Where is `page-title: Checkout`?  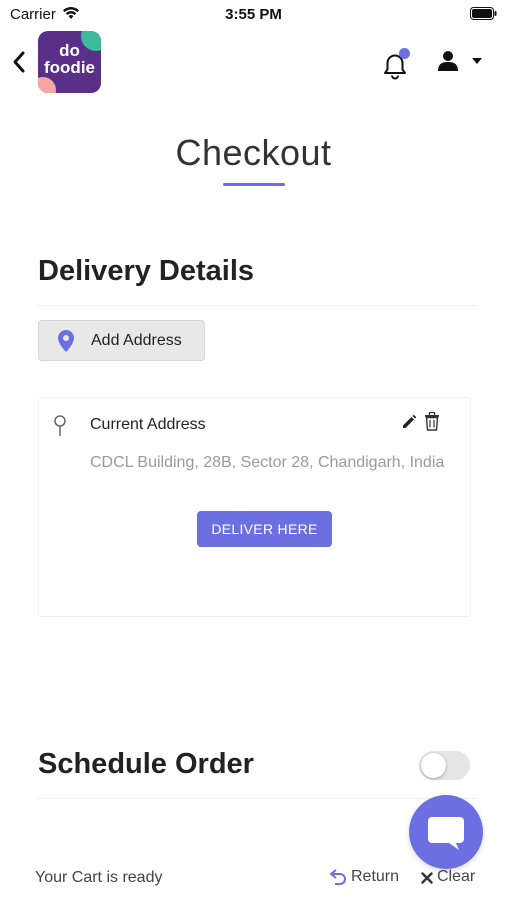
page-title: Checkout is located at coordinates (253, 152).